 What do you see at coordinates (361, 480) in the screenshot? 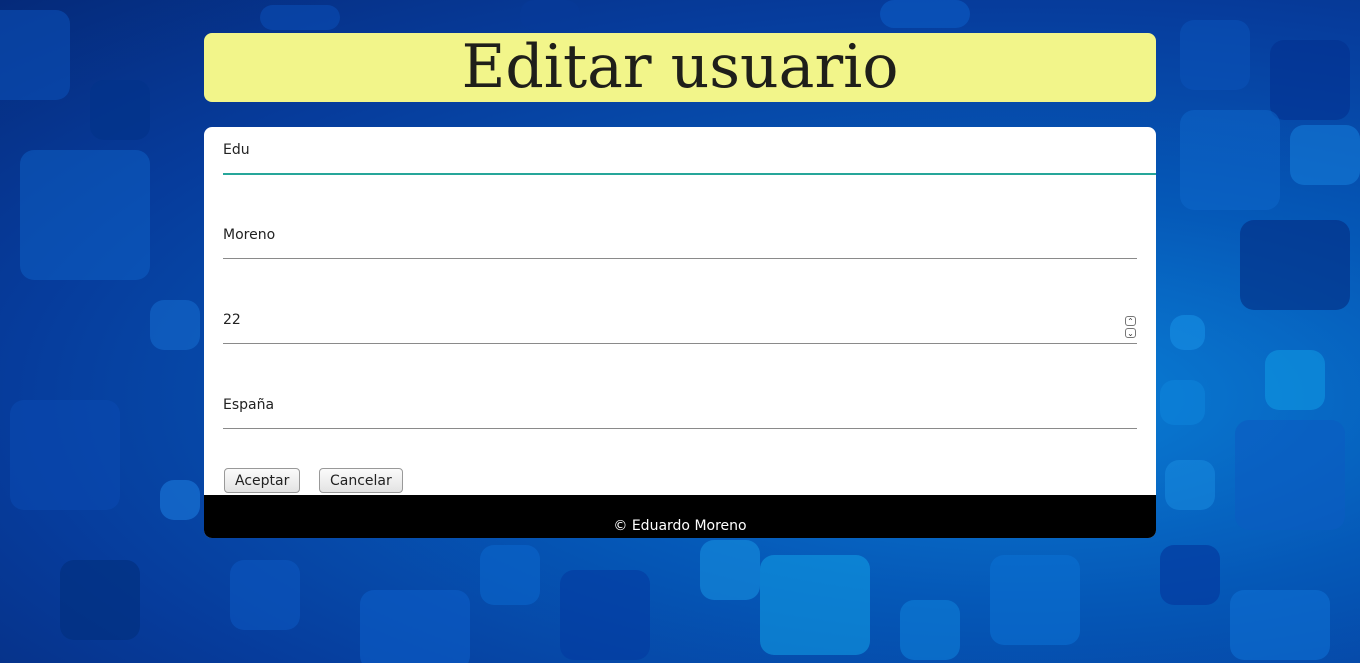
I see `cancel-button: Cancelar` at bounding box center [361, 480].